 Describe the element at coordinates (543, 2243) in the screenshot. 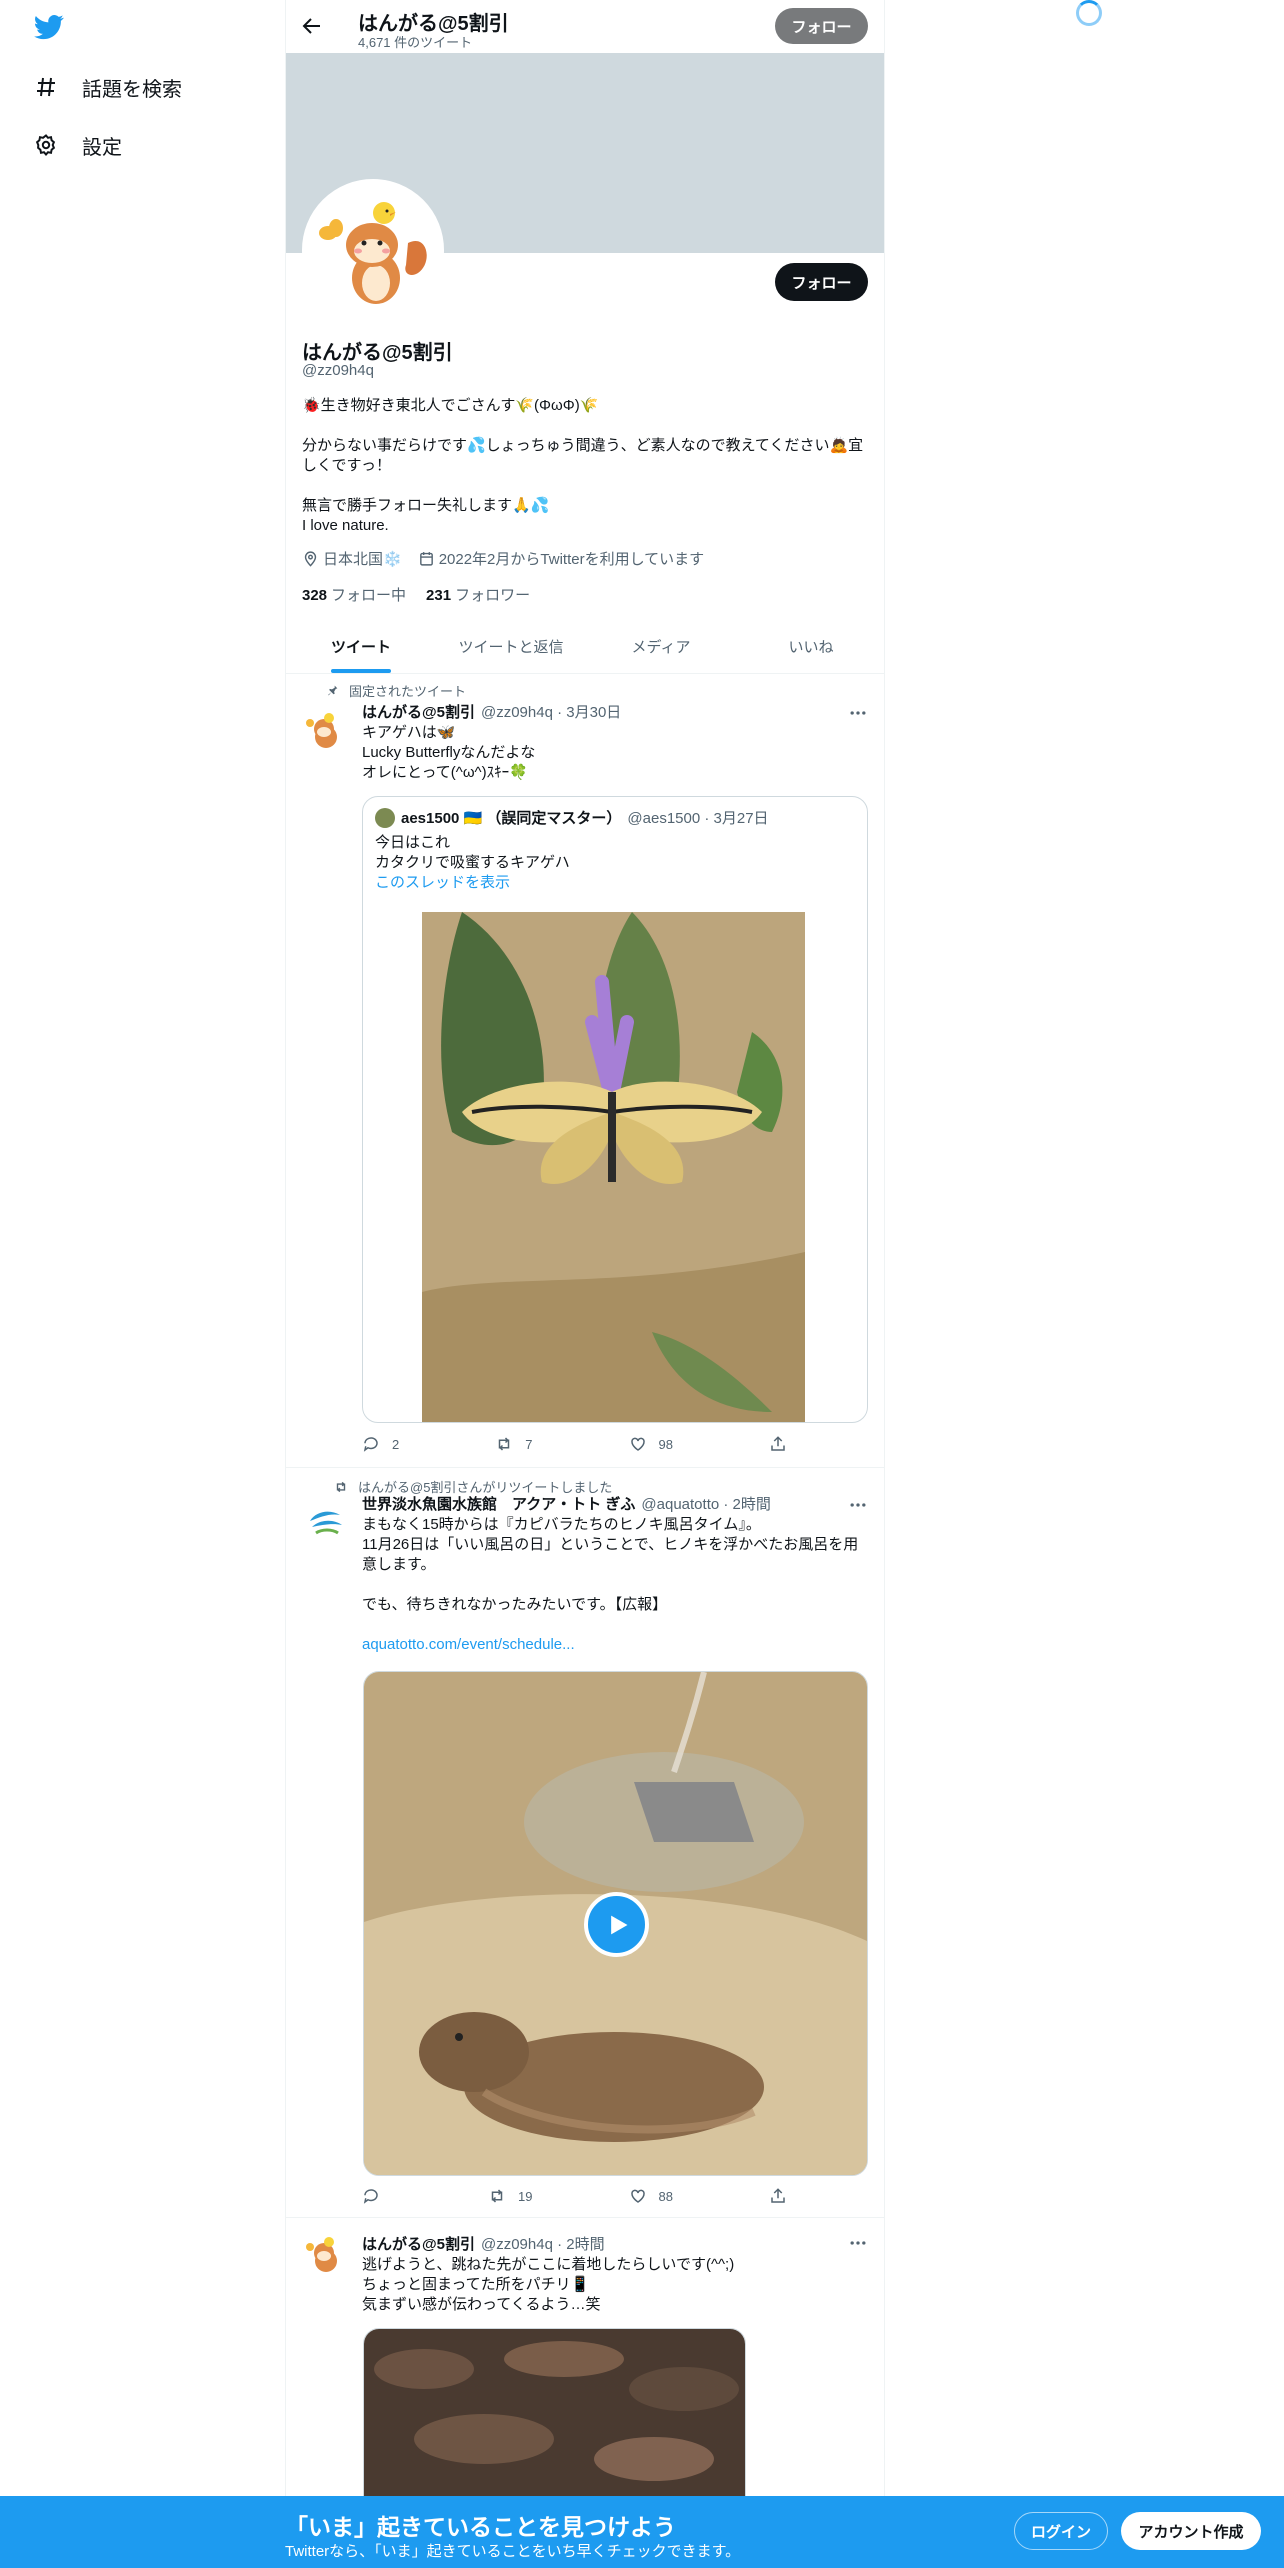

I see `tweet-author-meta: @zz09h4q · 2時間` at that location.